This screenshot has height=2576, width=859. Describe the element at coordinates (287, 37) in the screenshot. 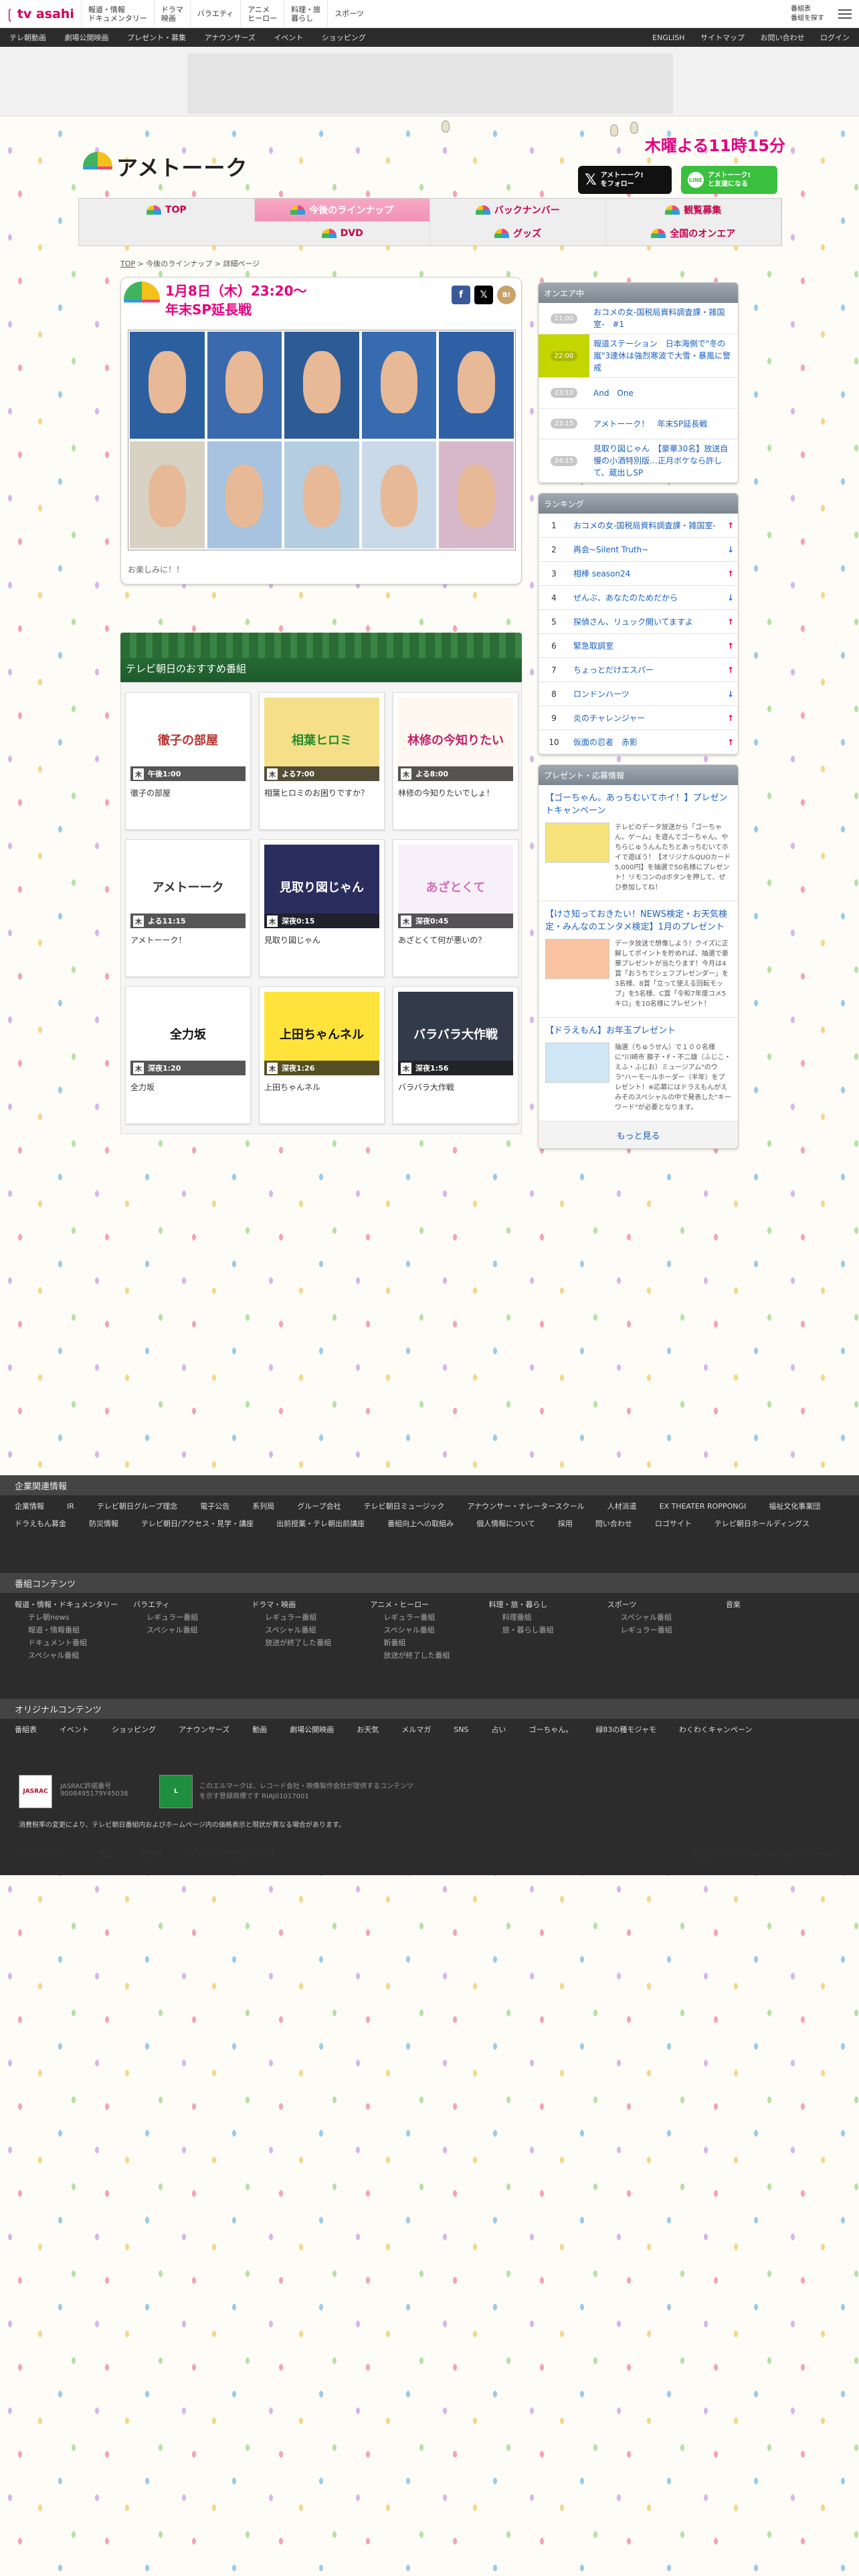

I see `subnav-events: イベント` at that location.